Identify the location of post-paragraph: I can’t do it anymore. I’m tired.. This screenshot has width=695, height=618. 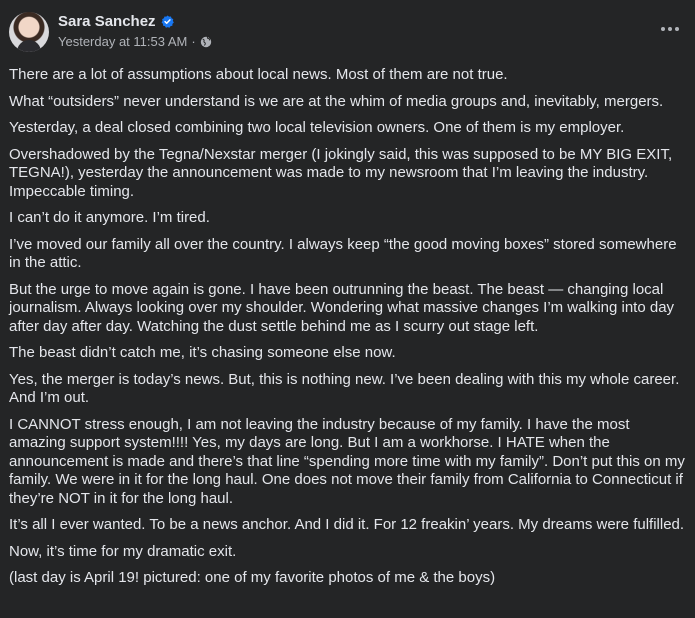
(109, 217).